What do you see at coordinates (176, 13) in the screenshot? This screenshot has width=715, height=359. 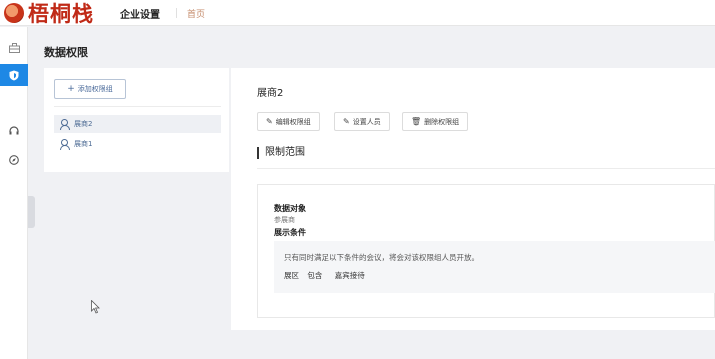 I see `nav-divider` at bounding box center [176, 13].